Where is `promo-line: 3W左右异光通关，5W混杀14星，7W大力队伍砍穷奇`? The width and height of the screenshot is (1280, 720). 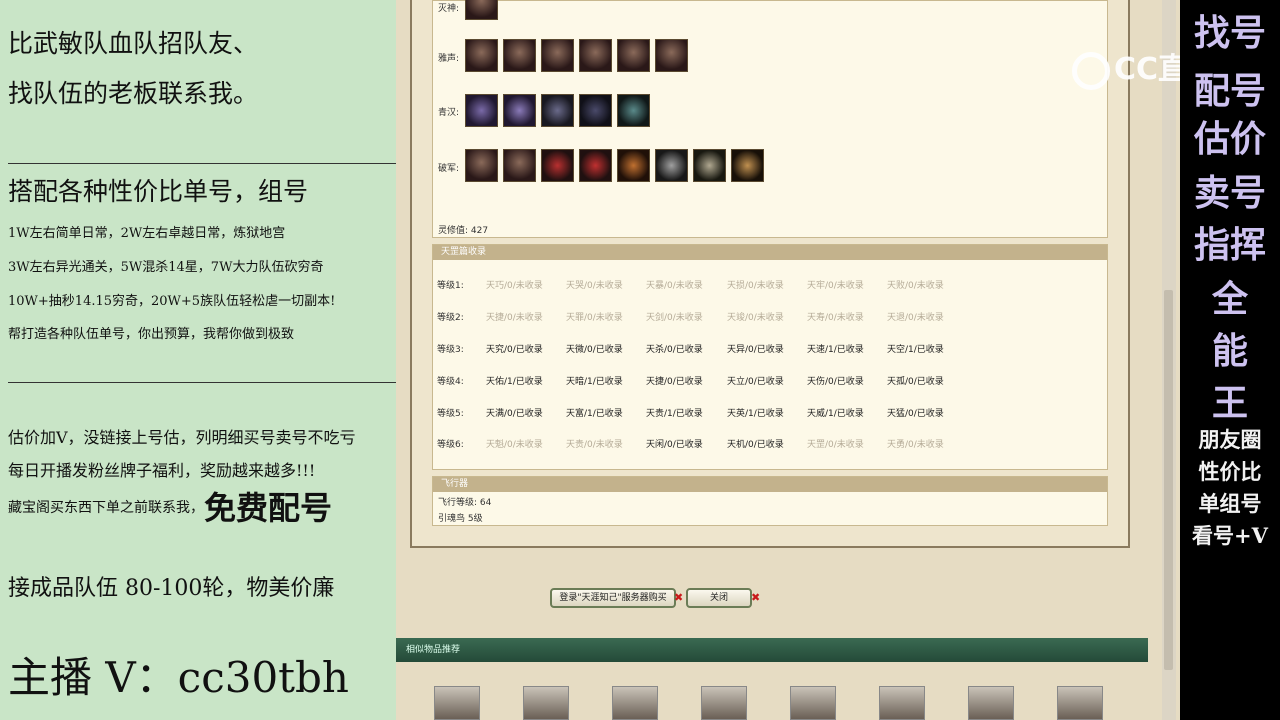
promo-line: 3W左右异光通关，5W混杀14星，7W大力队伍砍穷奇 is located at coordinates (166, 267).